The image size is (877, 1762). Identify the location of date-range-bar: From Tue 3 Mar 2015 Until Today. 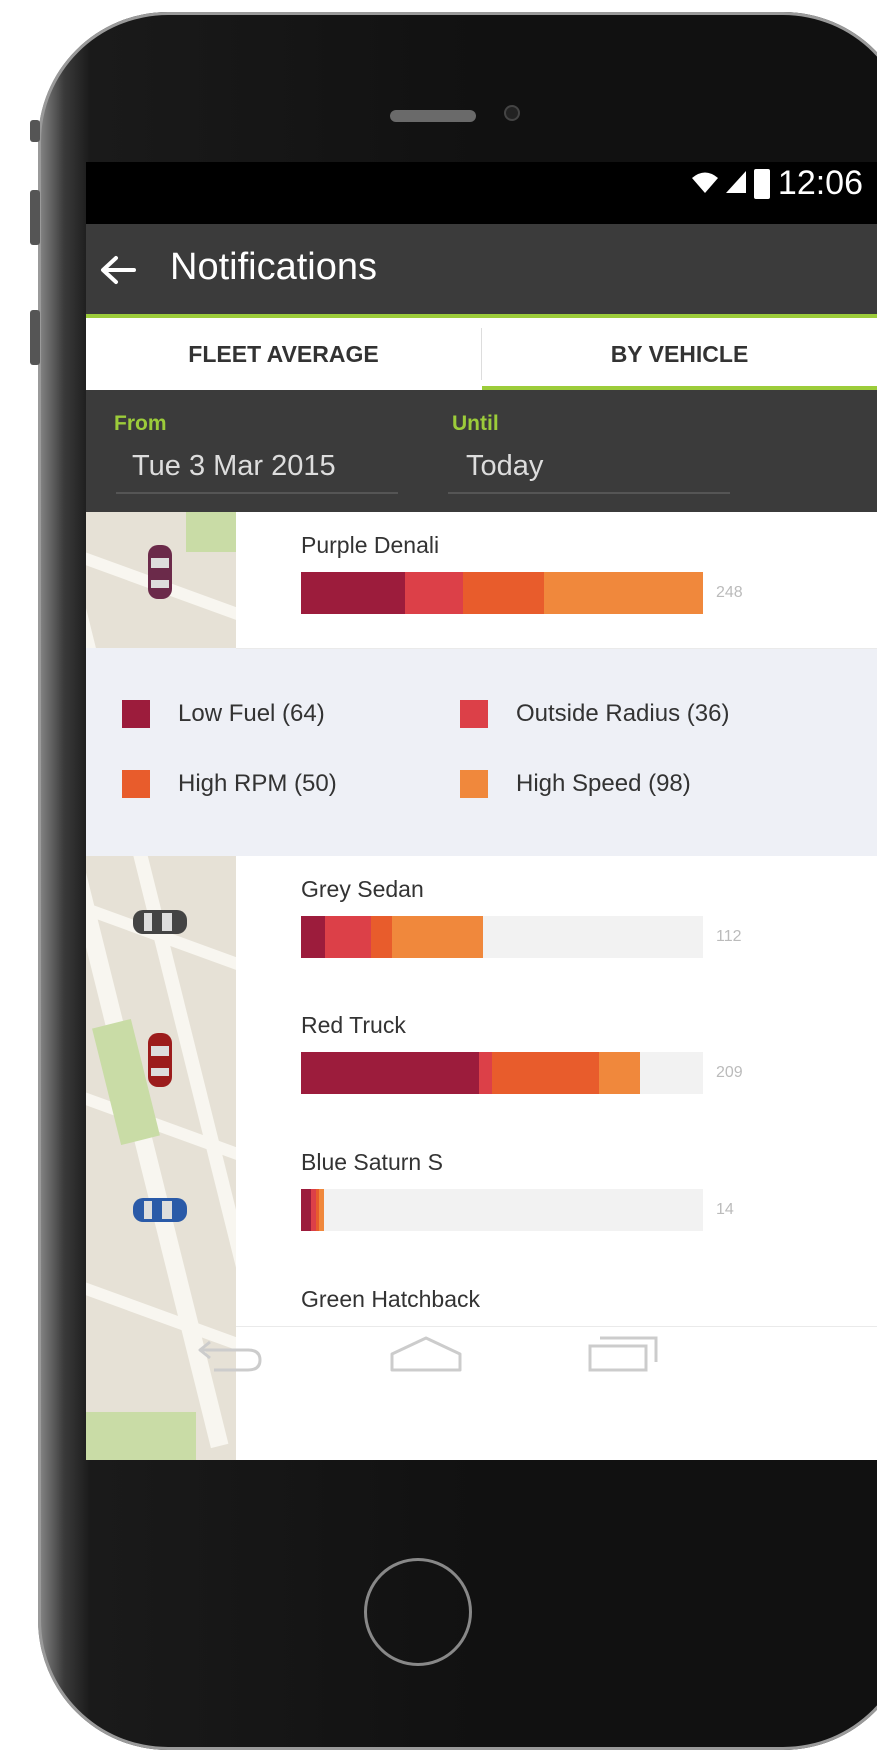
(481, 451).